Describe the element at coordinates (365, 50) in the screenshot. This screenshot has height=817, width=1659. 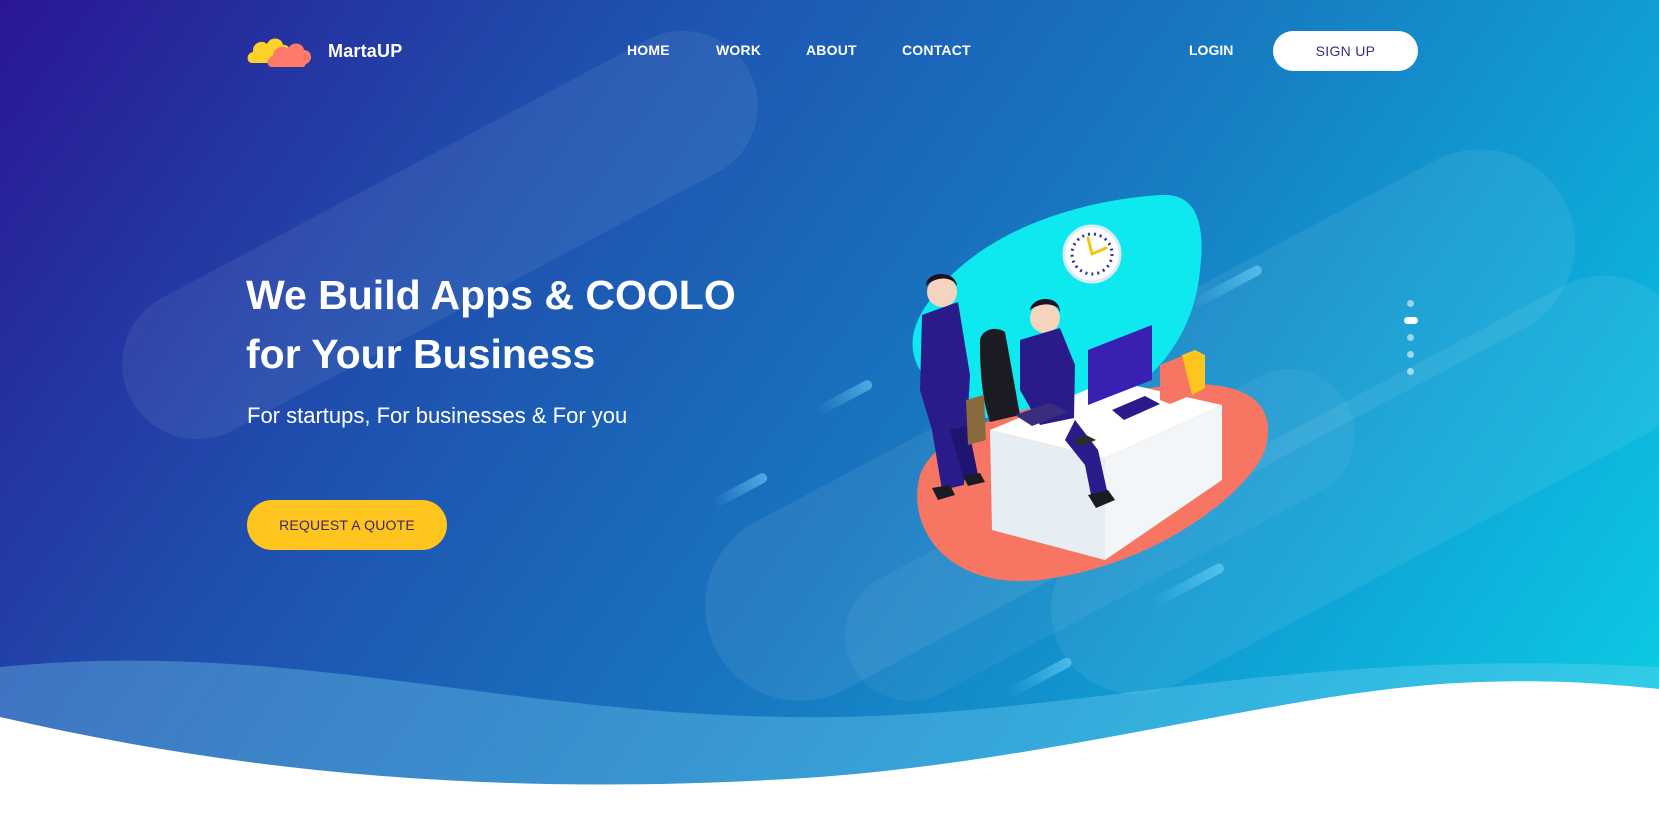
I see `brand-name: MartaUP` at that location.